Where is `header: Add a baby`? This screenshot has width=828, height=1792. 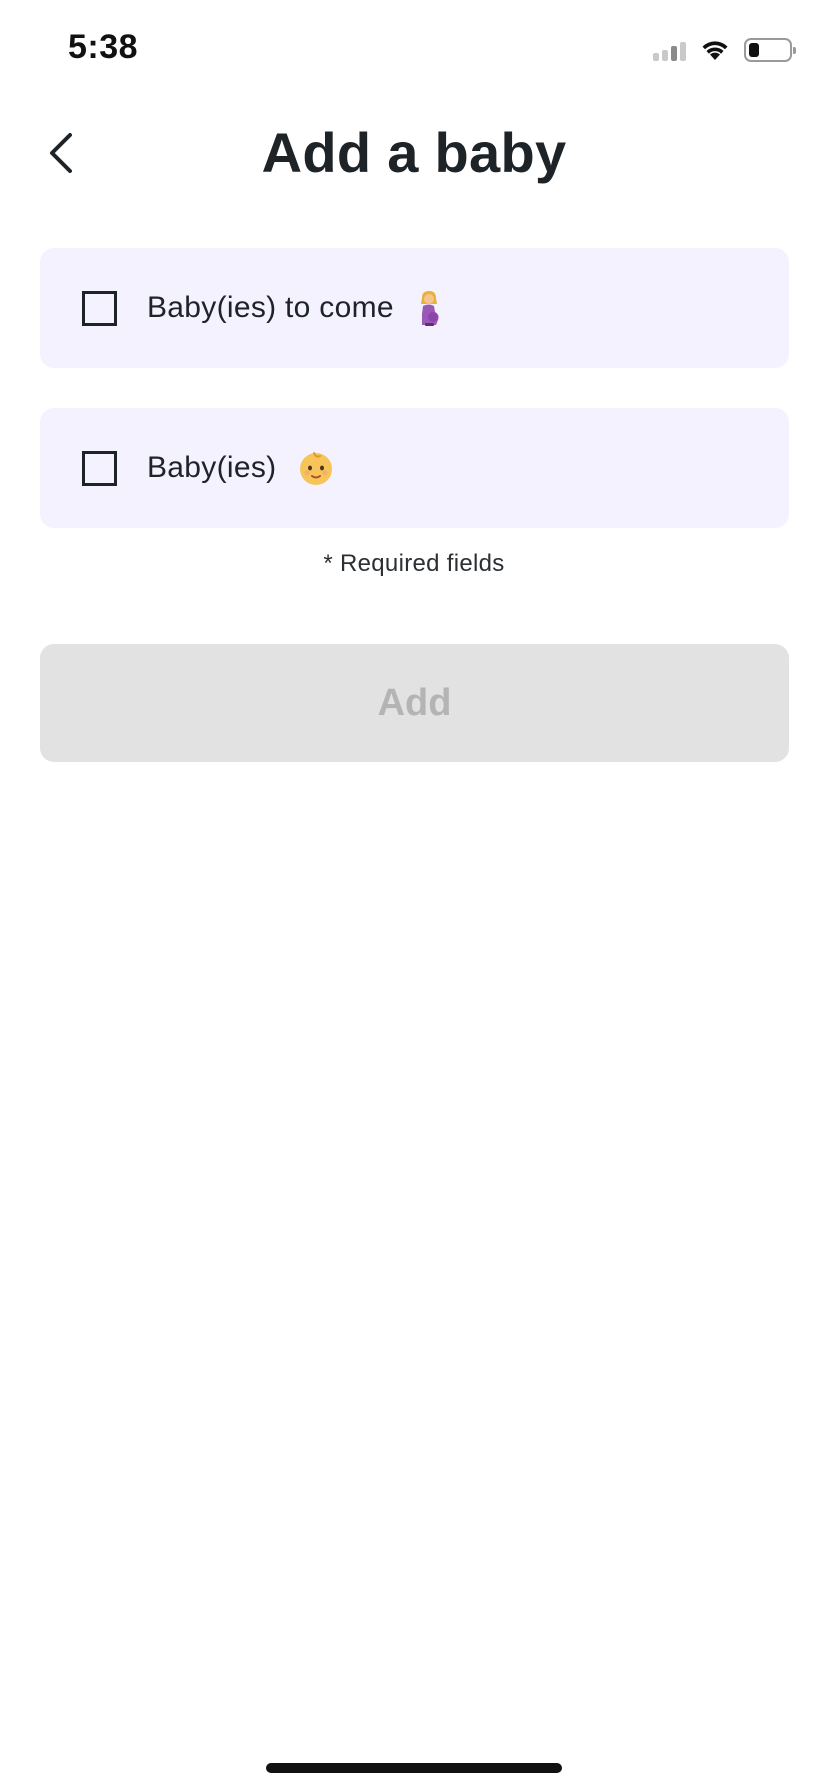
header: Add a baby is located at coordinates (414, 155).